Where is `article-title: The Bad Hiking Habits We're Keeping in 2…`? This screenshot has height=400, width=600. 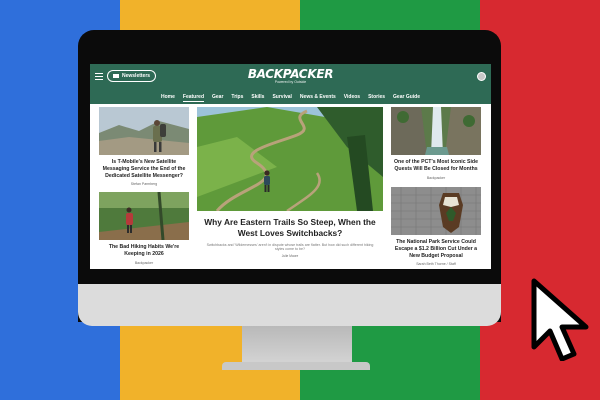
article-title: The Bad Hiking Habits We're Keeping in 2… is located at coordinates (144, 251).